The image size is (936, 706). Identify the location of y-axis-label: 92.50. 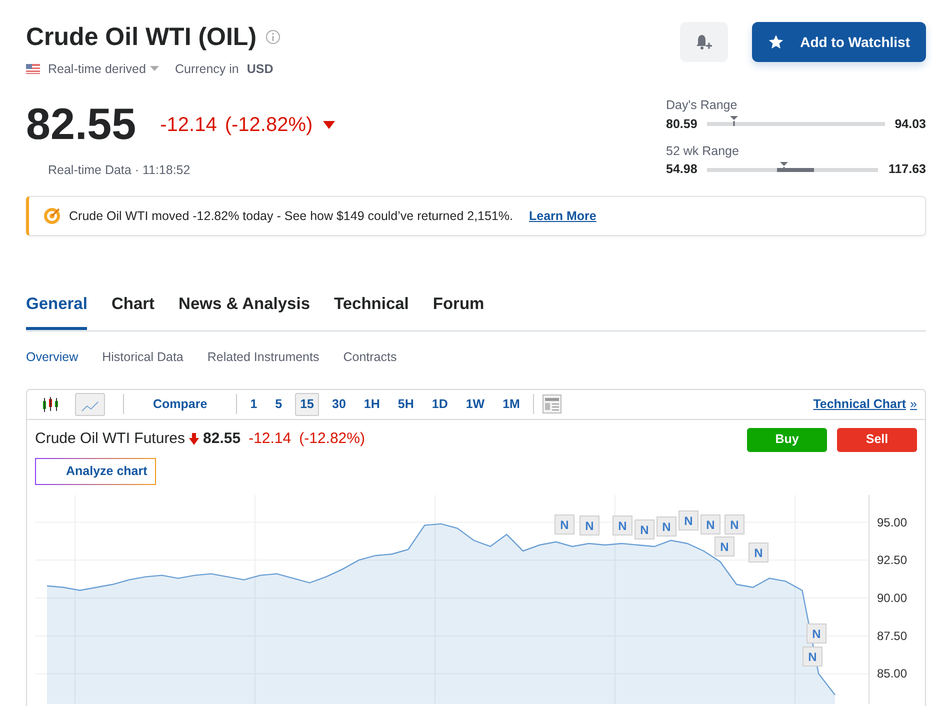
(892, 560).